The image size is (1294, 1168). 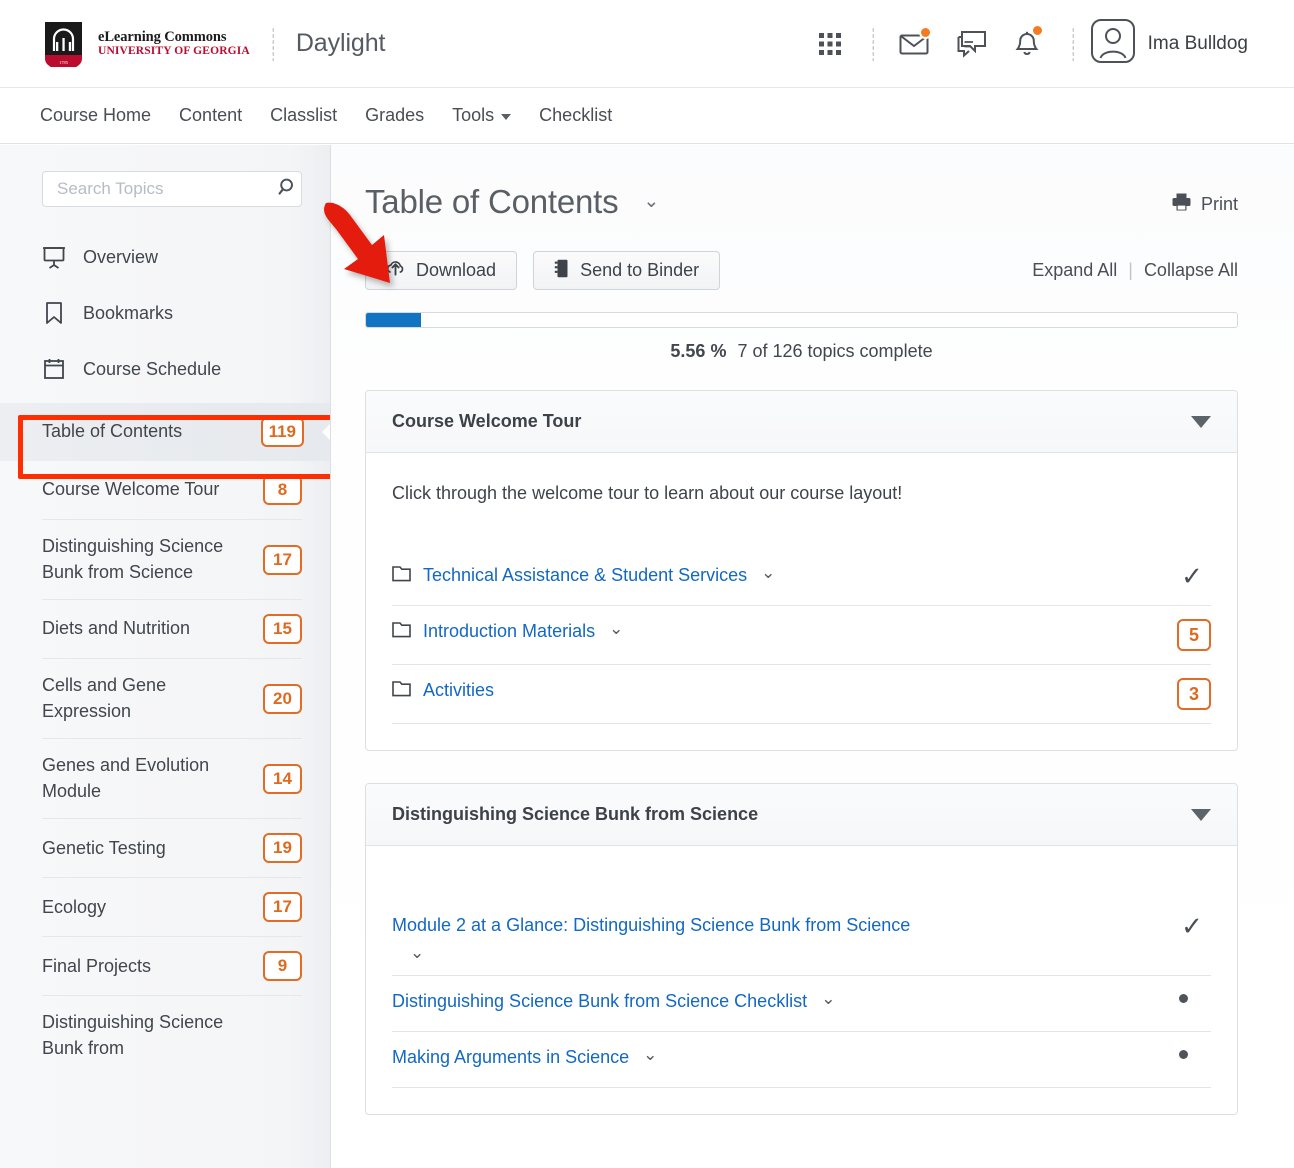 What do you see at coordinates (64, 62) in the screenshot?
I see `svg-text: 1785` at bounding box center [64, 62].